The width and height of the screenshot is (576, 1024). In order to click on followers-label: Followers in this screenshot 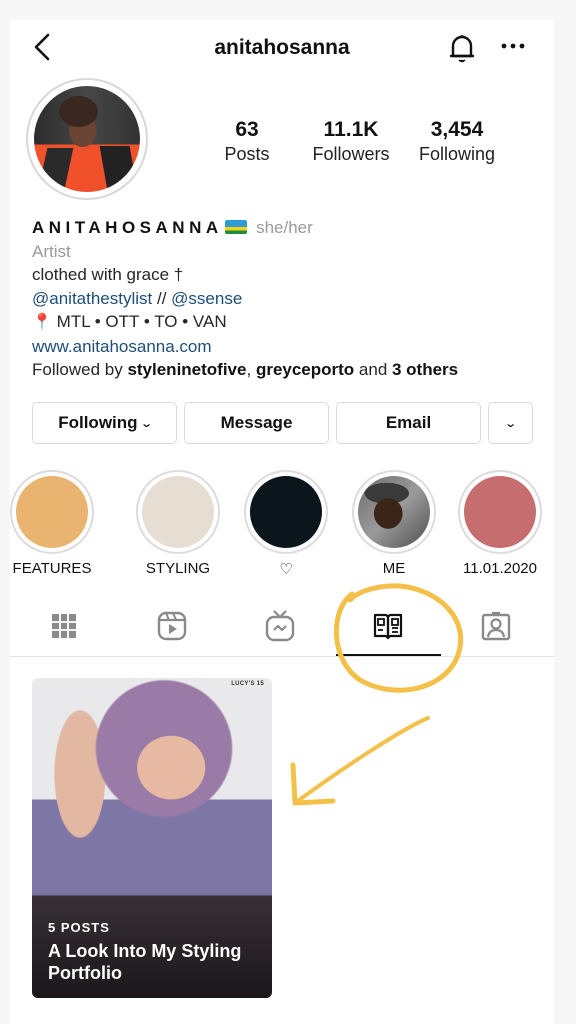, I will do `click(351, 154)`.